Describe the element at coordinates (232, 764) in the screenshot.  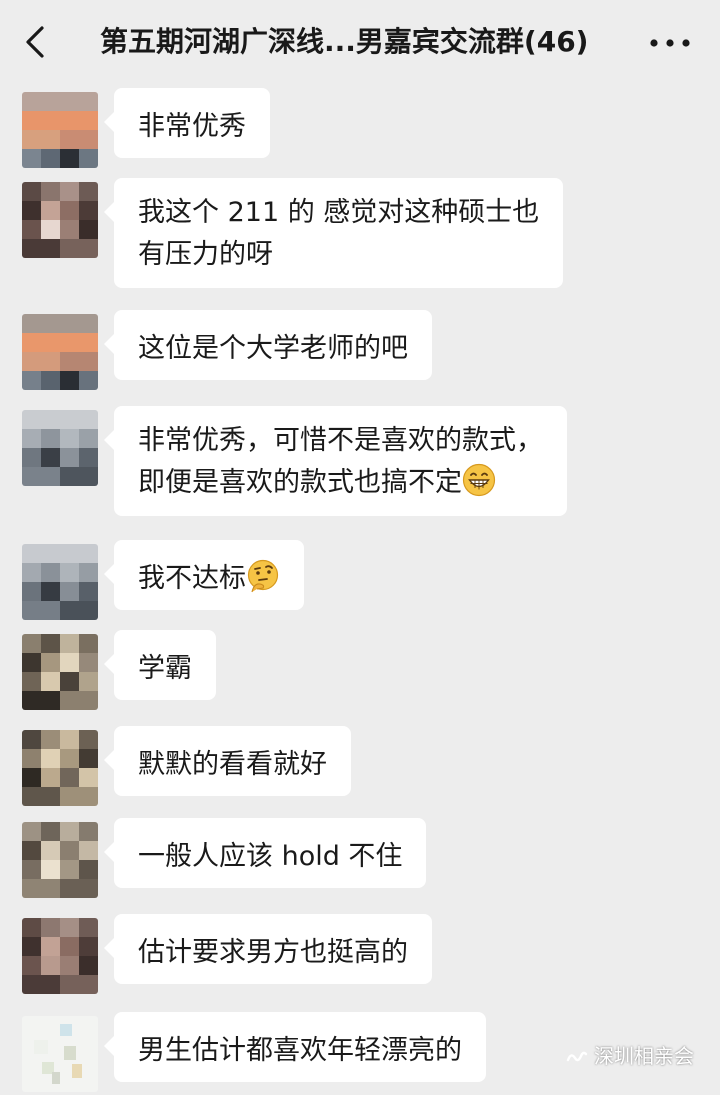
I see `message-text: 默默的看看就好` at that location.